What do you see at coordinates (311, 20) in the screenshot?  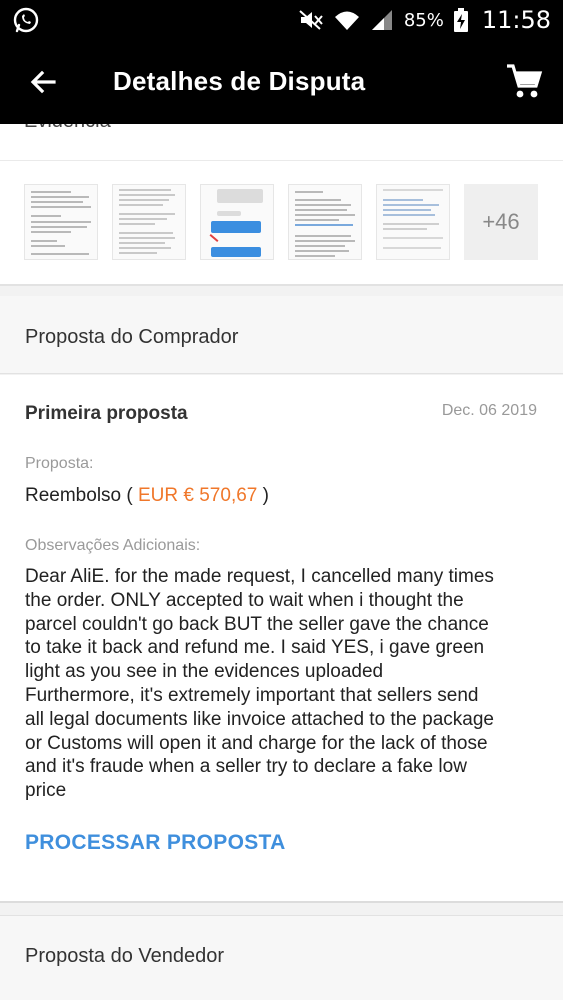 I see `mute-icon` at bounding box center [311, 20].